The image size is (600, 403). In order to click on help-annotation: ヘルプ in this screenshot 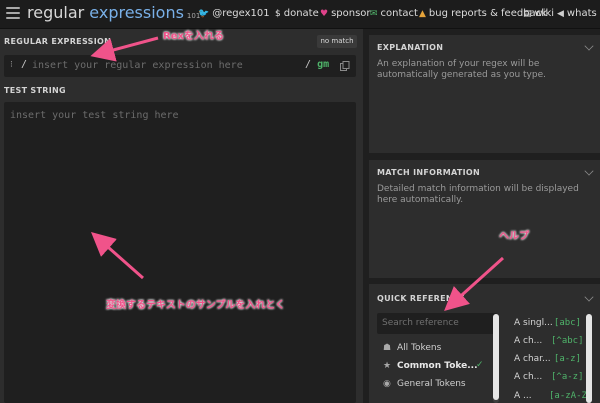, I will do `click(514, 236)`.